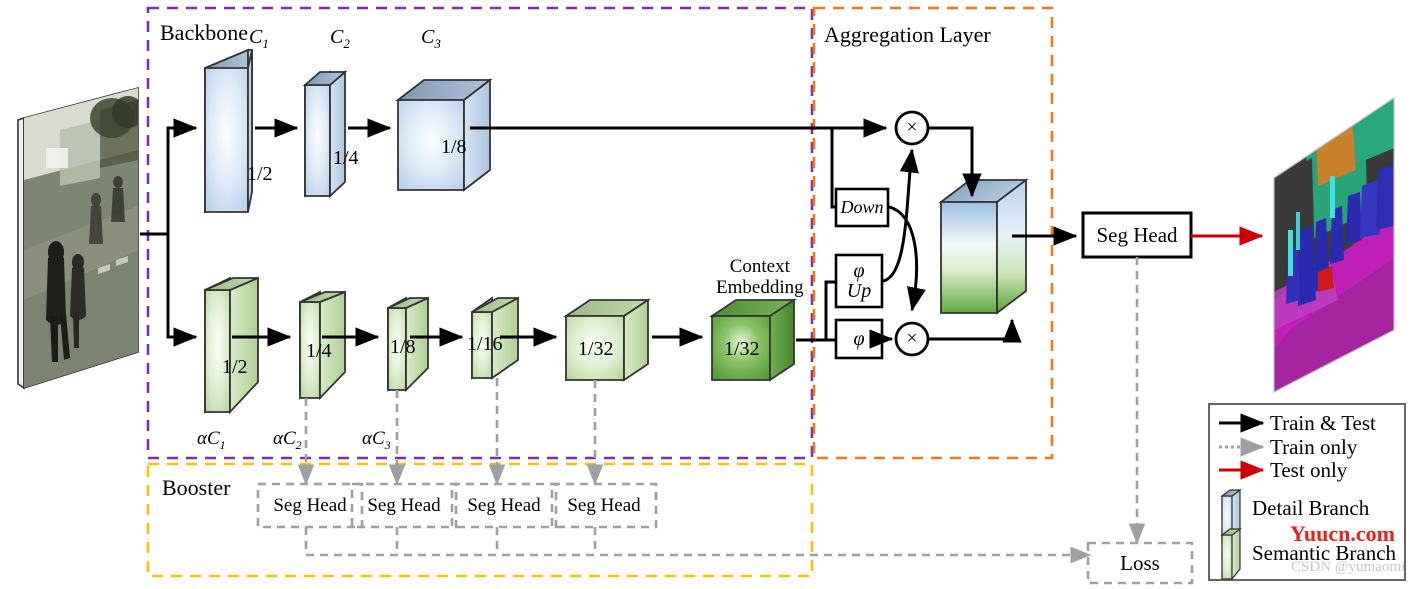 The width and height of the screenshot is (1414, 589). Describe the element at coordinates (1137, 234) in the screenshot. I see `seg-head-main-label: Seg Head` at that location.